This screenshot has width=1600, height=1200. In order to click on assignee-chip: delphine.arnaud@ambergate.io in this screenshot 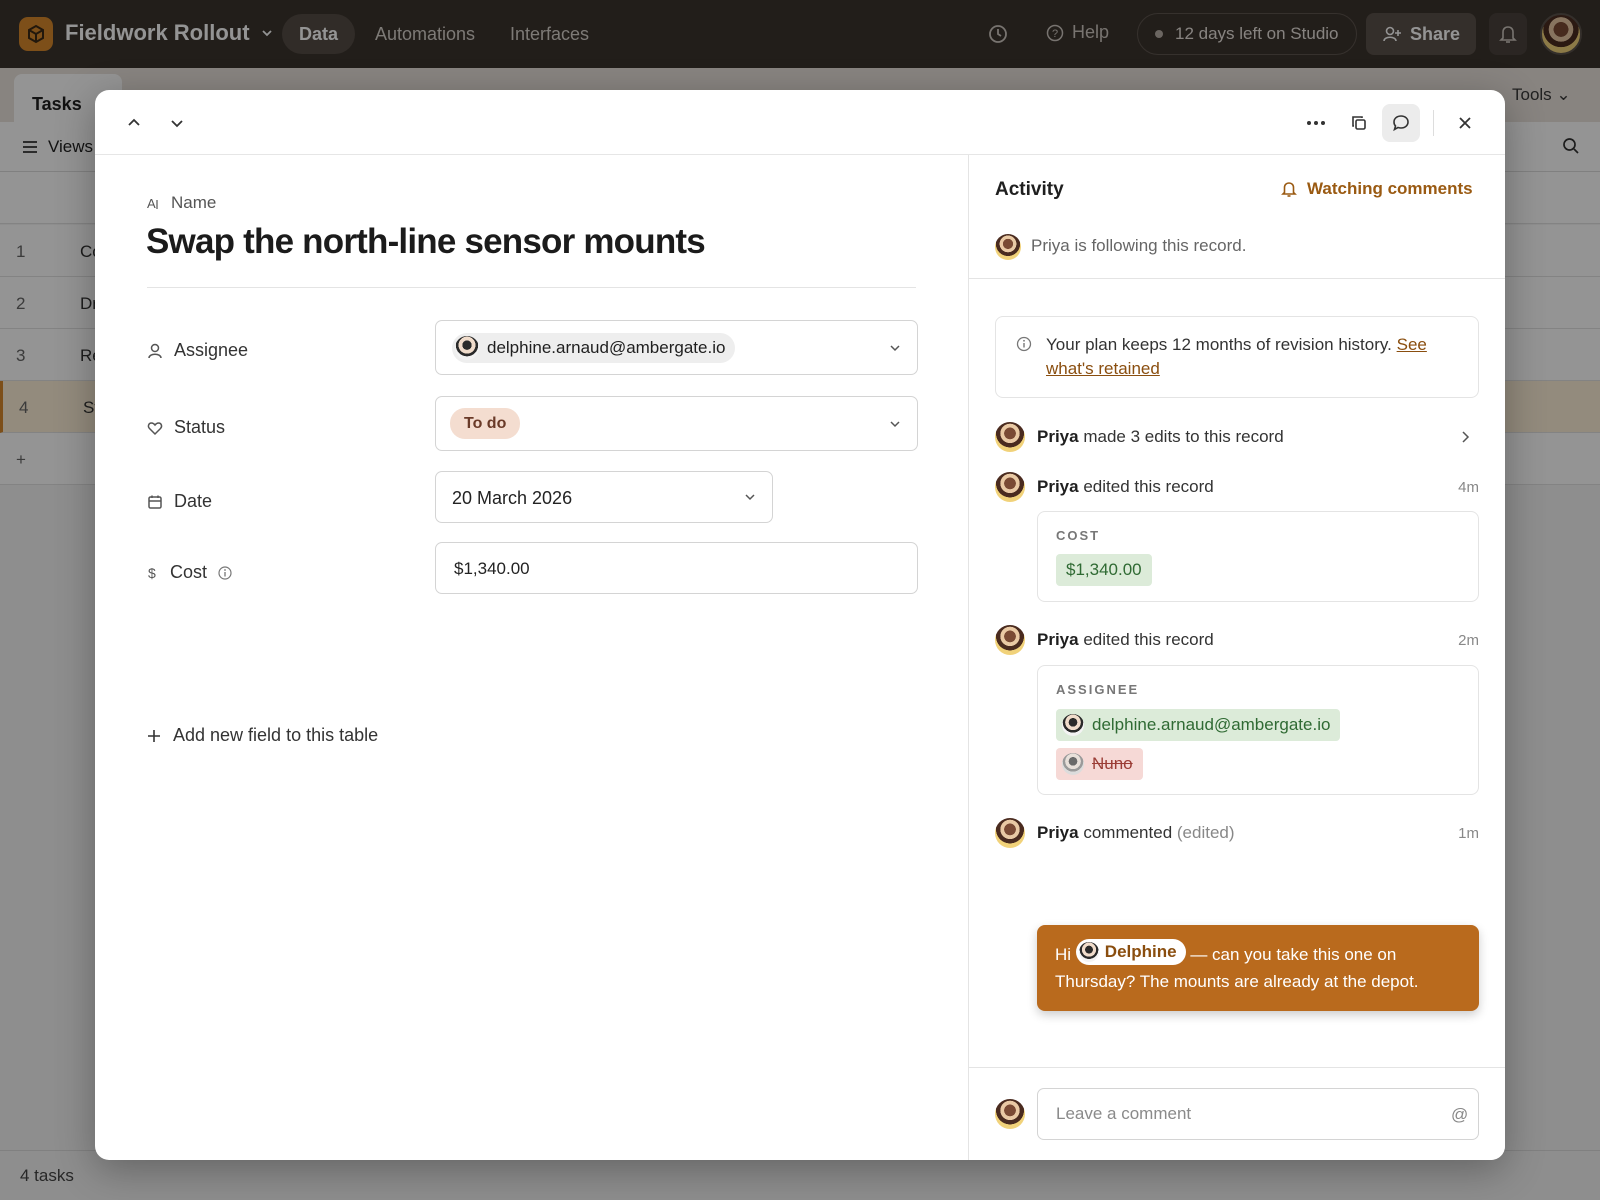, I will do `click(594, 348)`.